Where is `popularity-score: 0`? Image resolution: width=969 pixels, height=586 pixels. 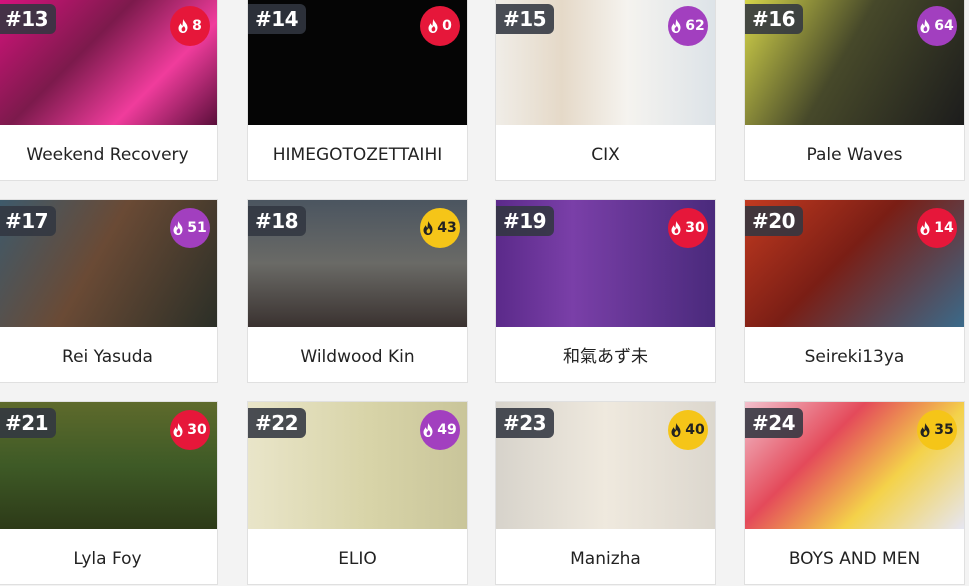
popularity-score: 0 is located at coordinates (447, 26).